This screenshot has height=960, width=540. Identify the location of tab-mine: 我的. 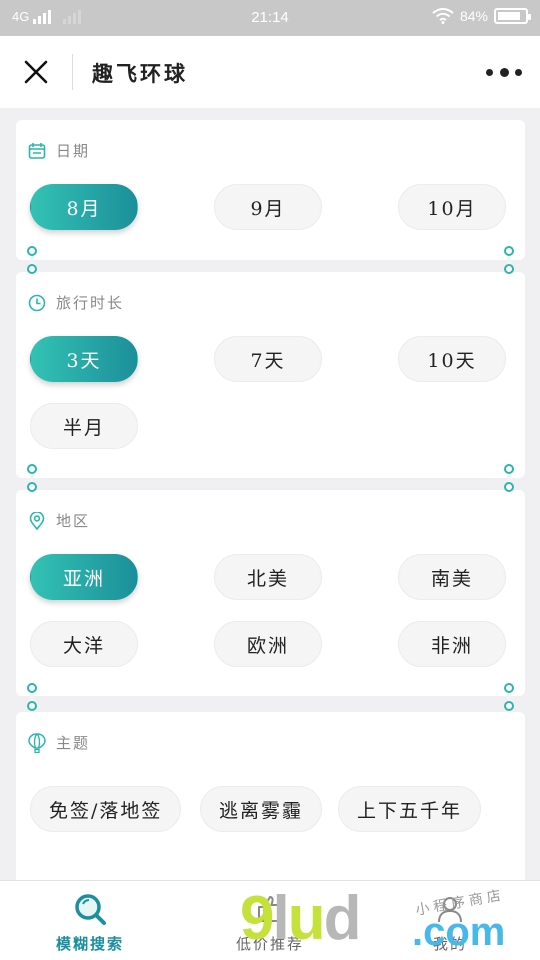
(450, 920).